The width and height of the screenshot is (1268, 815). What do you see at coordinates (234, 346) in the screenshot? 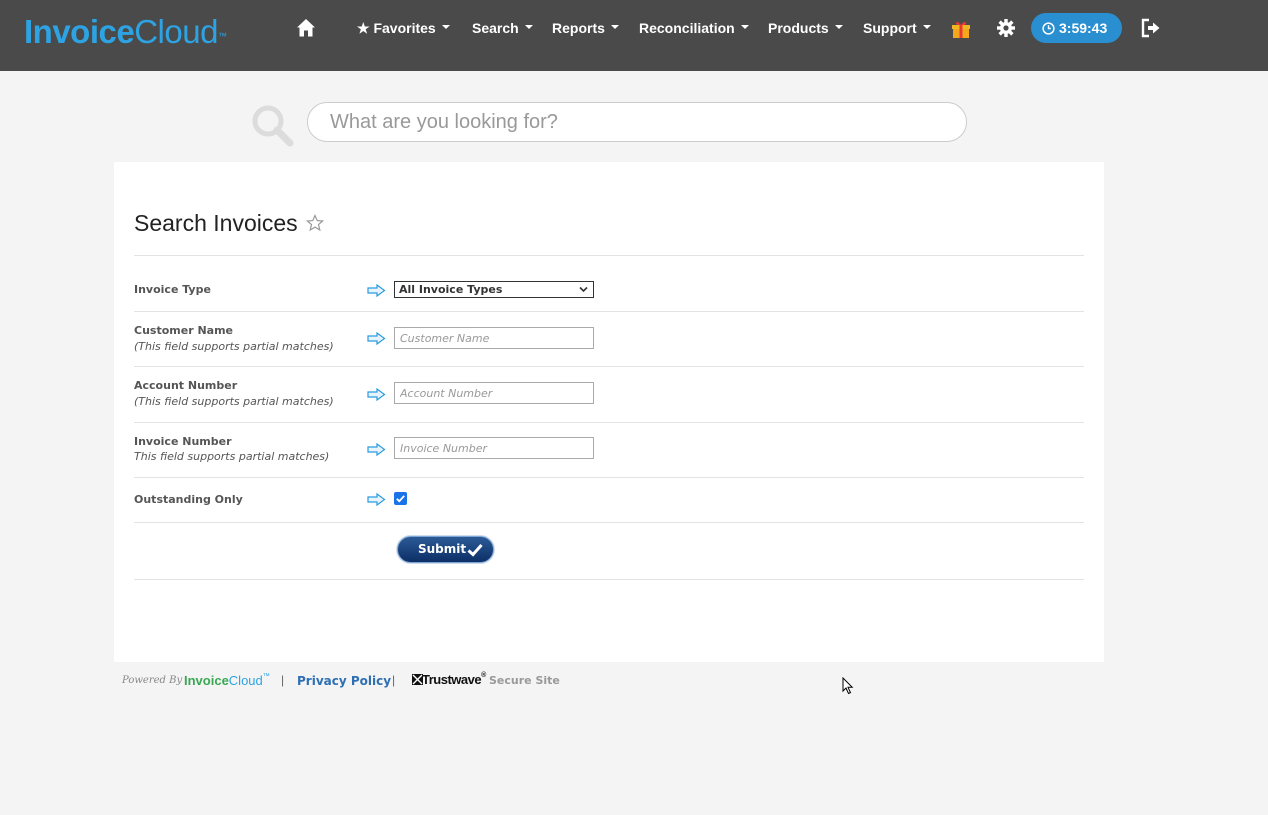
I see `customer-name-hint: (This field supports partial matches)` at bounding box center [234, 346].